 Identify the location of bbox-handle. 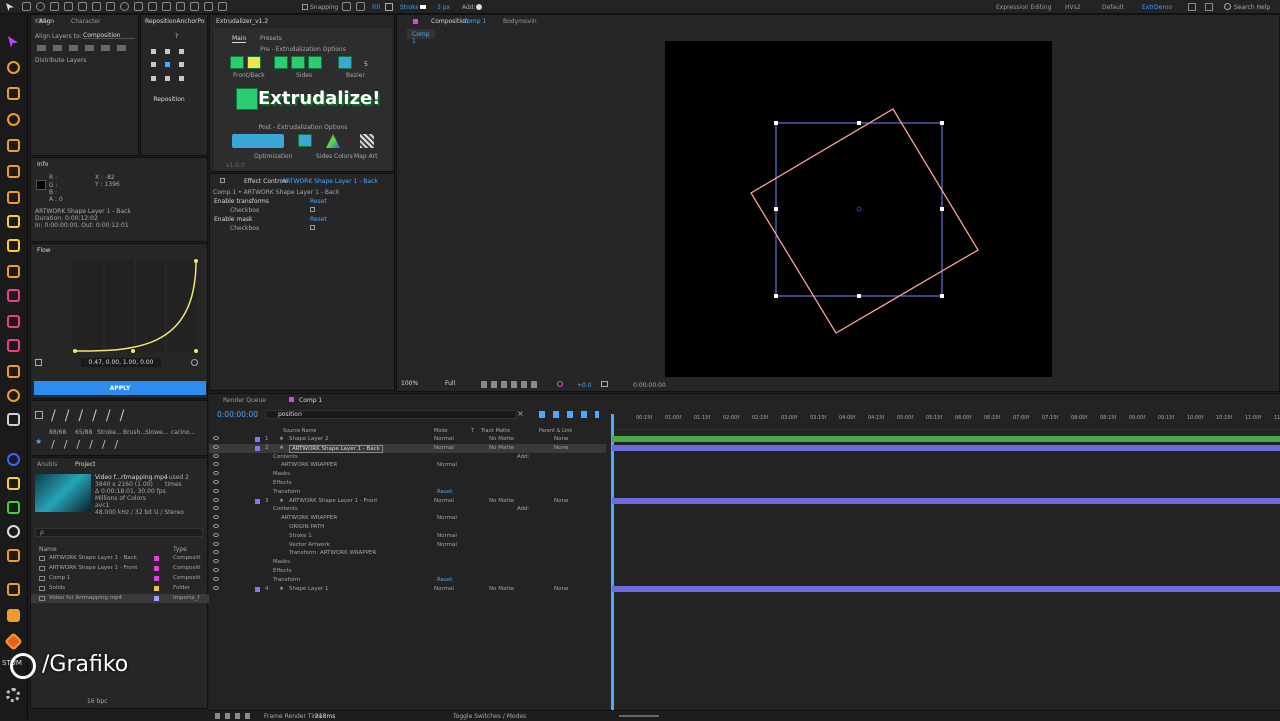
(859, 296).